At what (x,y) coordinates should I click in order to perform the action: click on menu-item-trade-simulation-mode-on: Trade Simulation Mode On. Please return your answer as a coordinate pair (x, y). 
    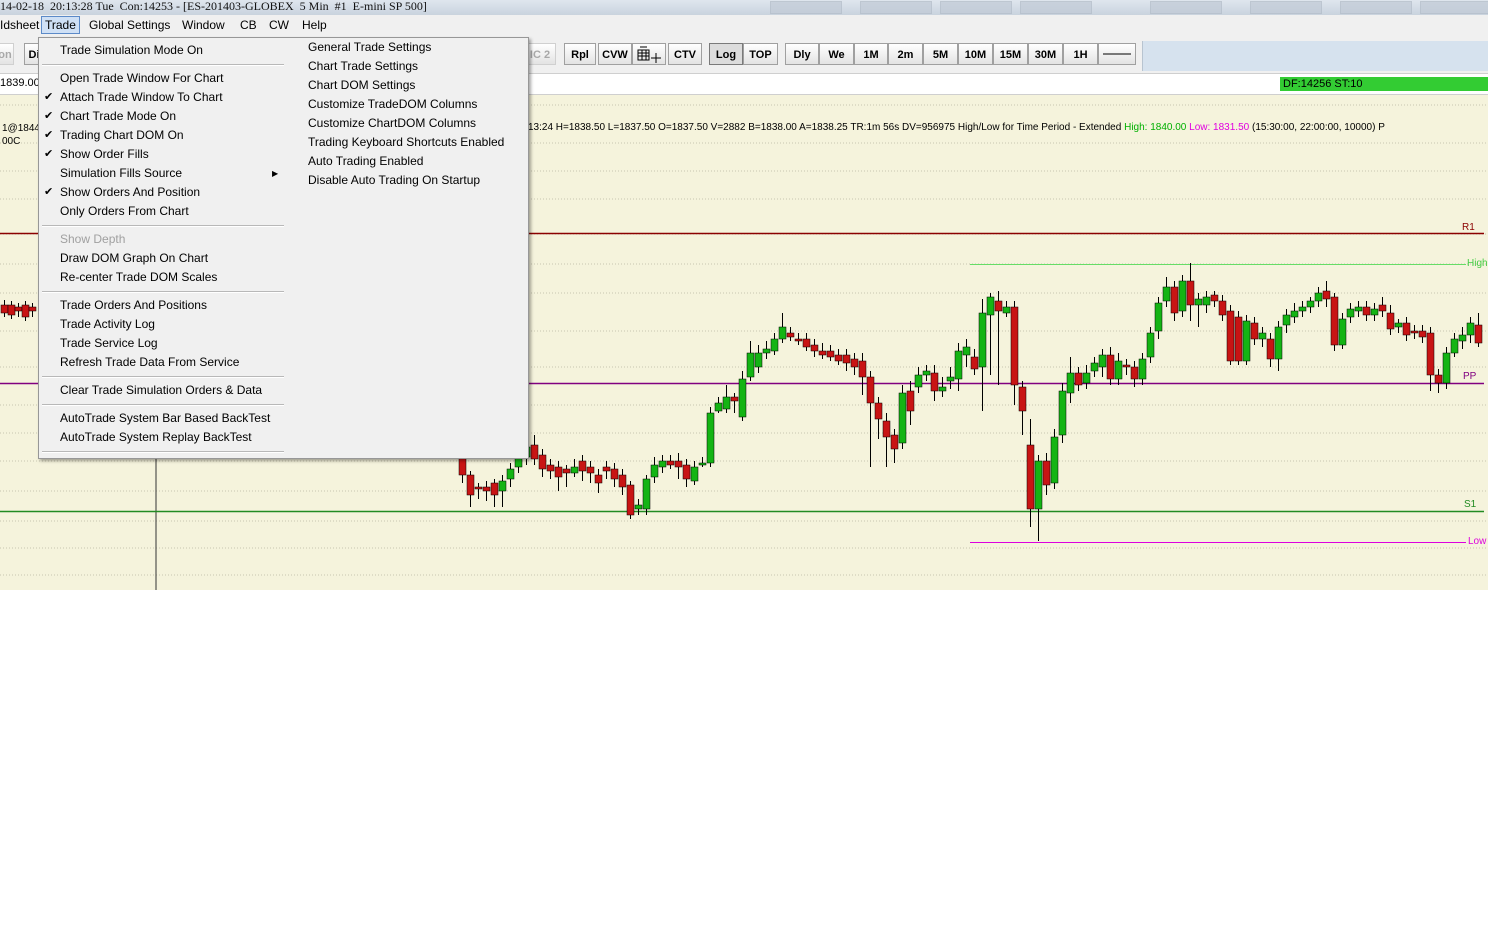
    Looking at the image, I should click on (163, 50).